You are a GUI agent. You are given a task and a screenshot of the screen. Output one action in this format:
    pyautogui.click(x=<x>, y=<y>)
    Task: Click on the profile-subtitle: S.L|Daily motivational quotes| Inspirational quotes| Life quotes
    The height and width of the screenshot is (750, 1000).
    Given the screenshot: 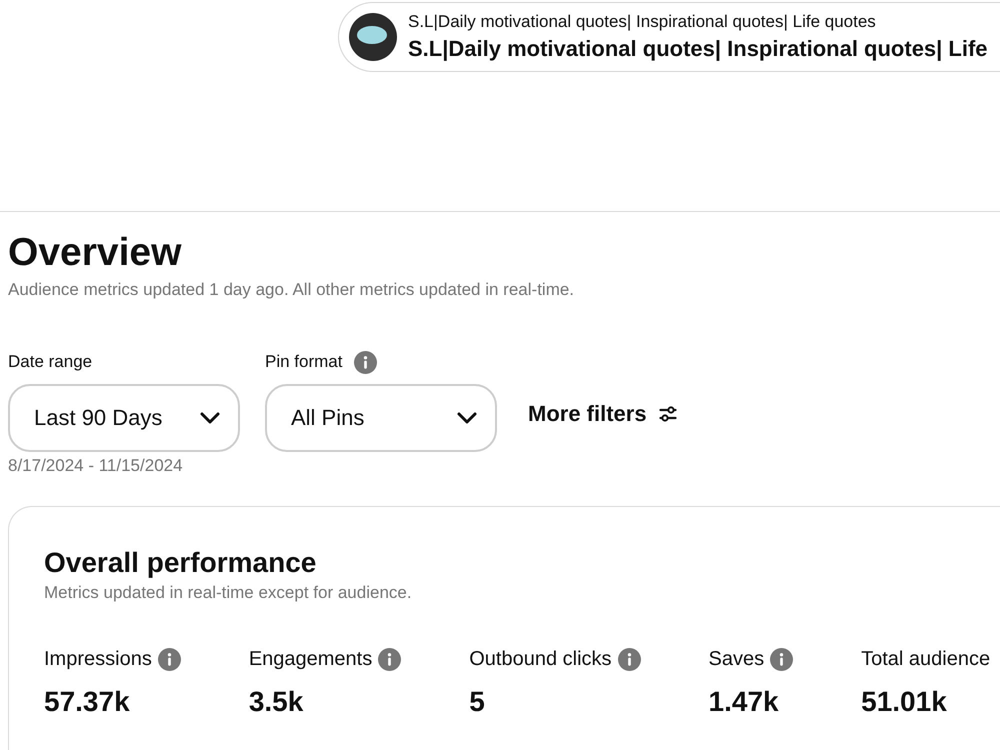 What is the action you would take?
    pyautogui.click(x=642, y=22)
    